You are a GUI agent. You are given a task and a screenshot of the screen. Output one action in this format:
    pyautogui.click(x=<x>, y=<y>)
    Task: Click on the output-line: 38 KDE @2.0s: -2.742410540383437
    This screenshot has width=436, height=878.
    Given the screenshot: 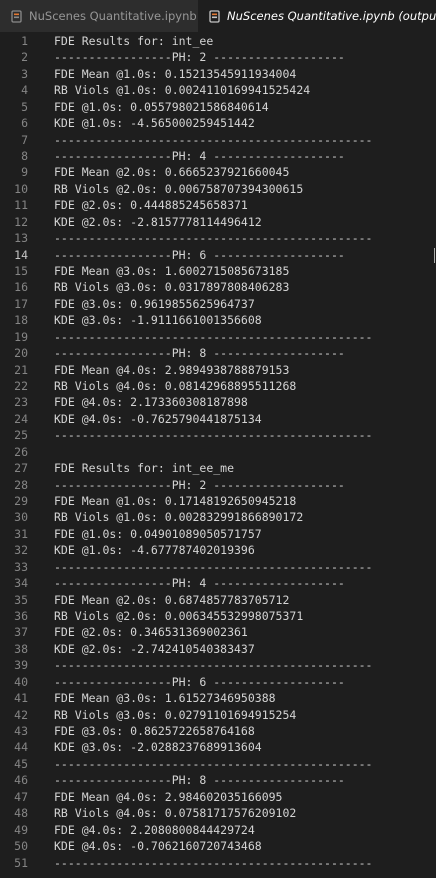 What is the action you would take?
    pyautogui.click(x=218, y=649)
    